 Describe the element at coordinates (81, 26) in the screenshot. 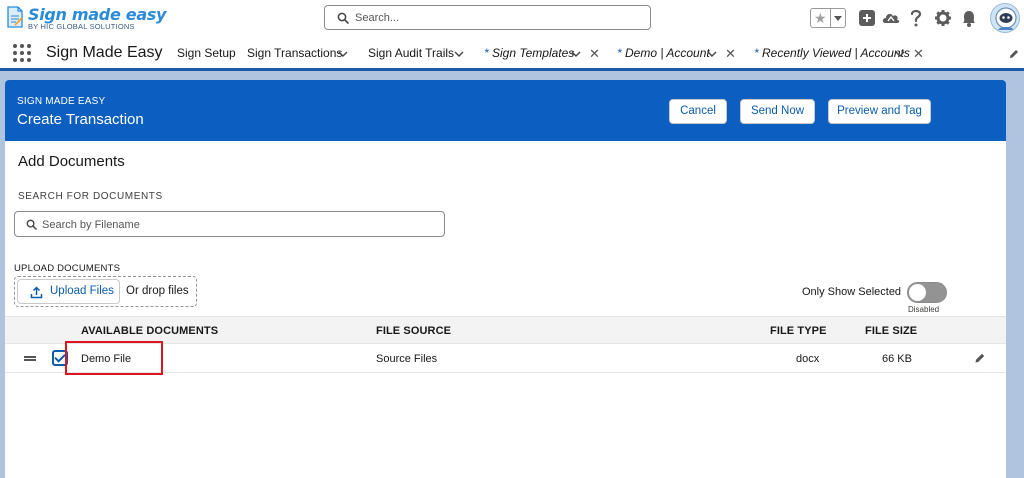

I see `logo-subtitle: BY HIC GLOBAL SOLUTIONS` at that location.